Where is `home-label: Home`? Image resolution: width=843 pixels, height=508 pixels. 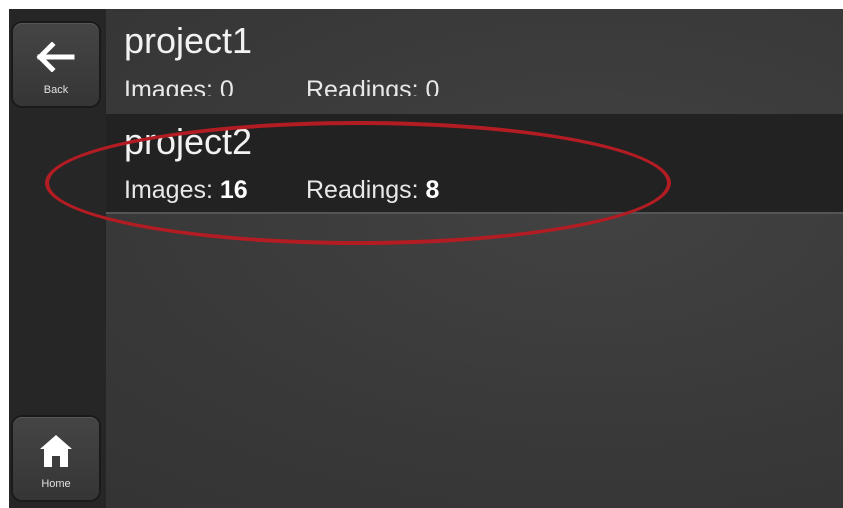
home-label: Home is located at coordinates (56, 484).